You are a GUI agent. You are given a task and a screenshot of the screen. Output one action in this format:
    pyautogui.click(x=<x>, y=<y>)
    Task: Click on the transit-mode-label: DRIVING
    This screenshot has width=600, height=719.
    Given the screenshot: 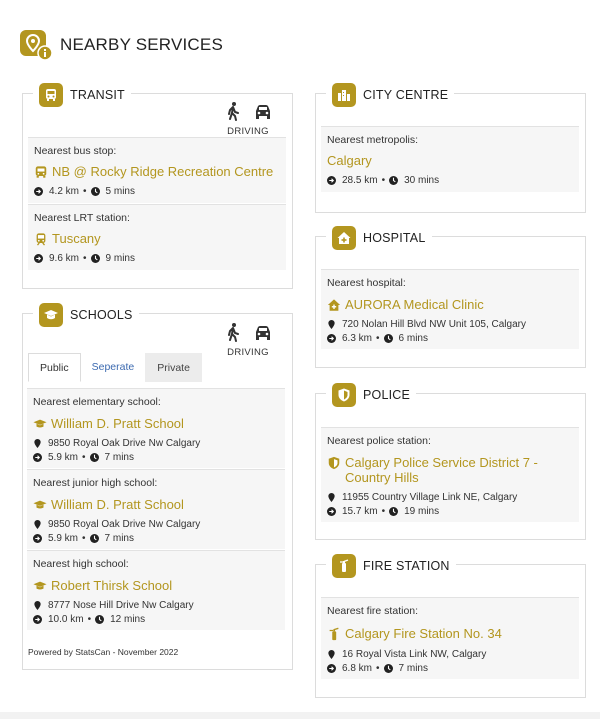 What is the action you would take?
    pyautogui.click(x=248, y=131)
    